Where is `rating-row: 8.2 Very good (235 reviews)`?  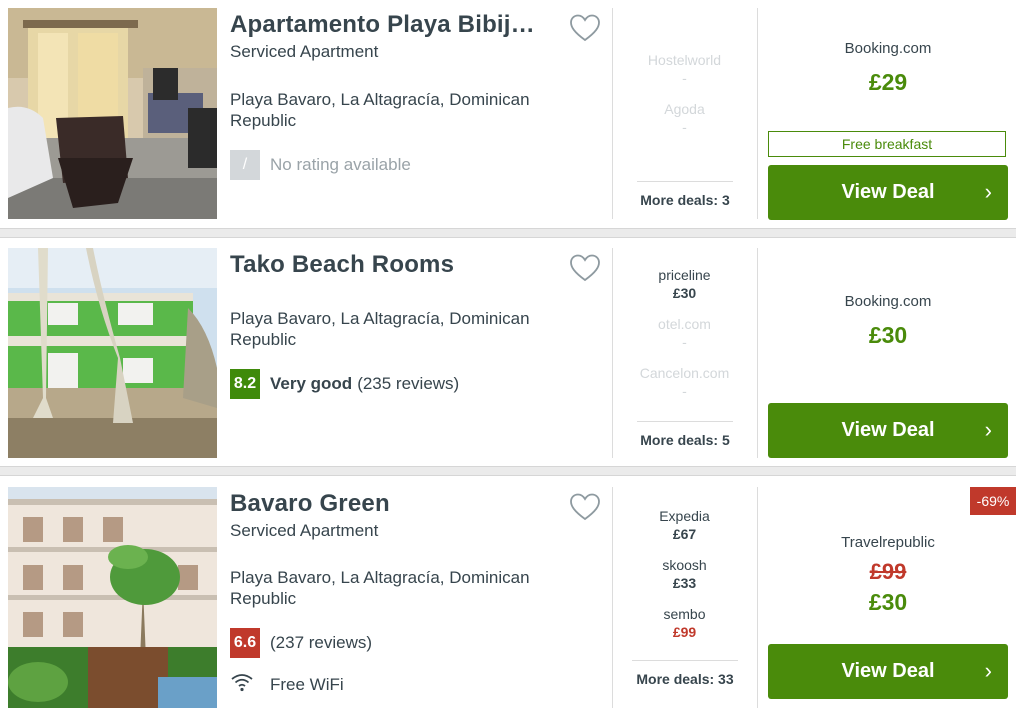
rating-row: 8.2 Very good (235 reviews) is located at coordinates (344, 384).